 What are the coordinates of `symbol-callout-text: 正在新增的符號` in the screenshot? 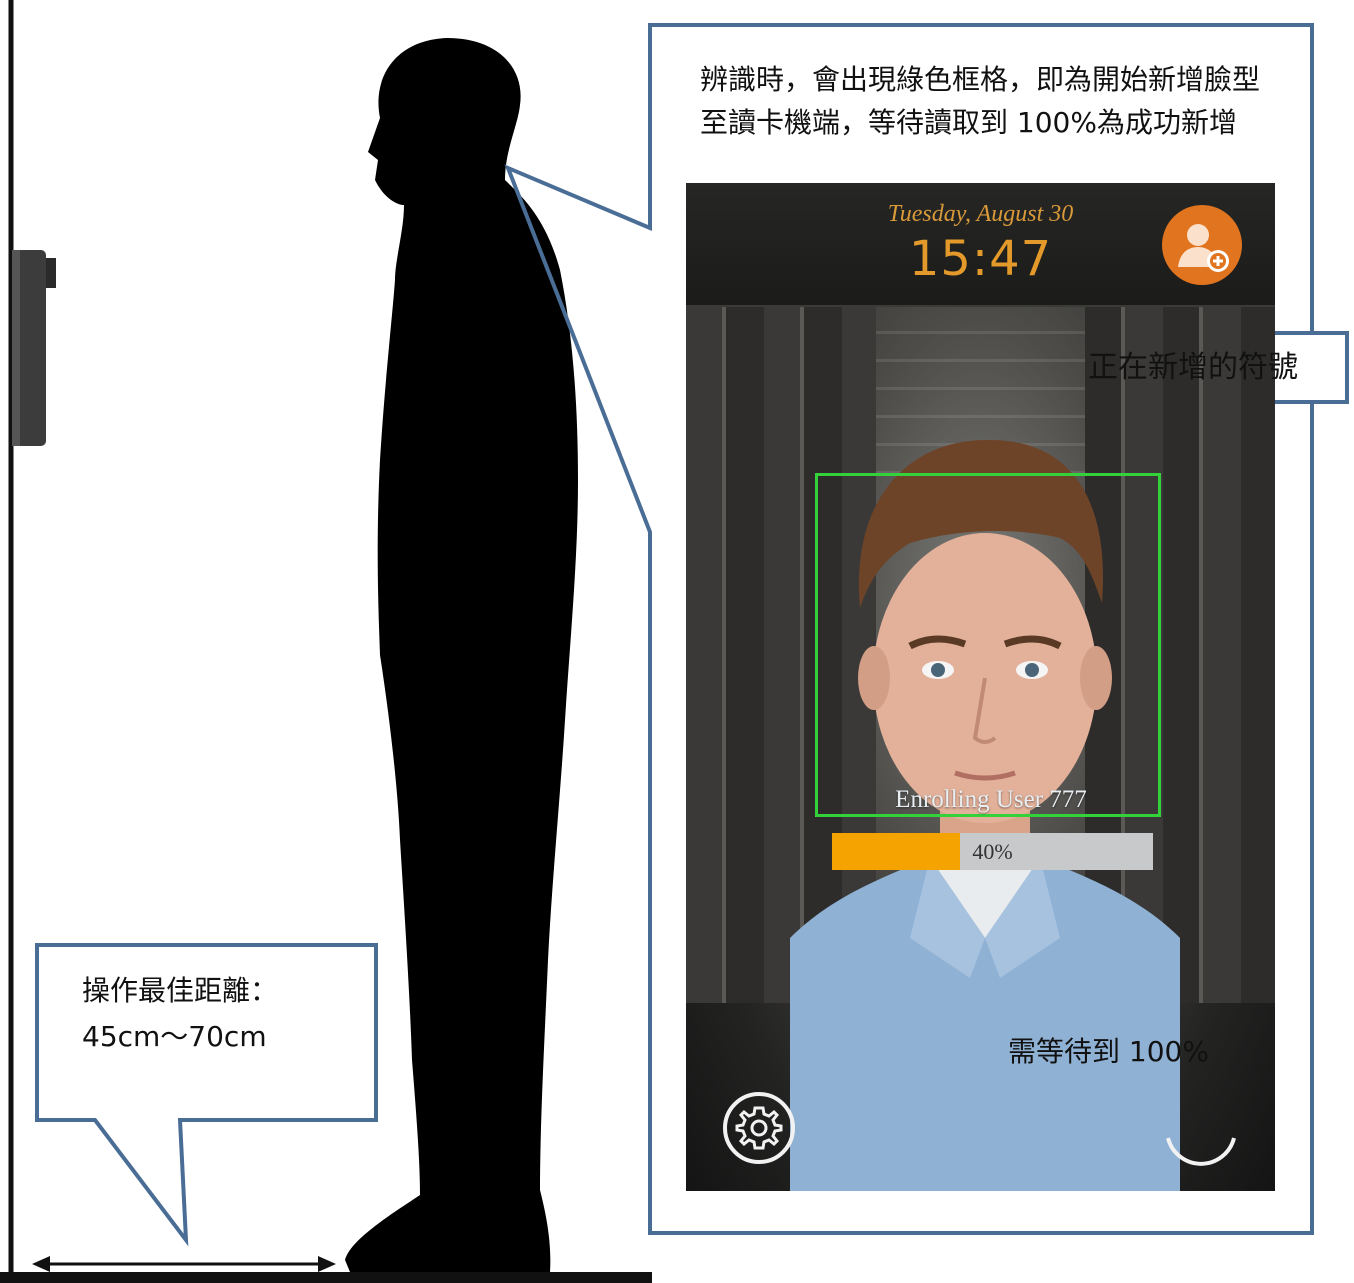 It's located at (1193, 367).